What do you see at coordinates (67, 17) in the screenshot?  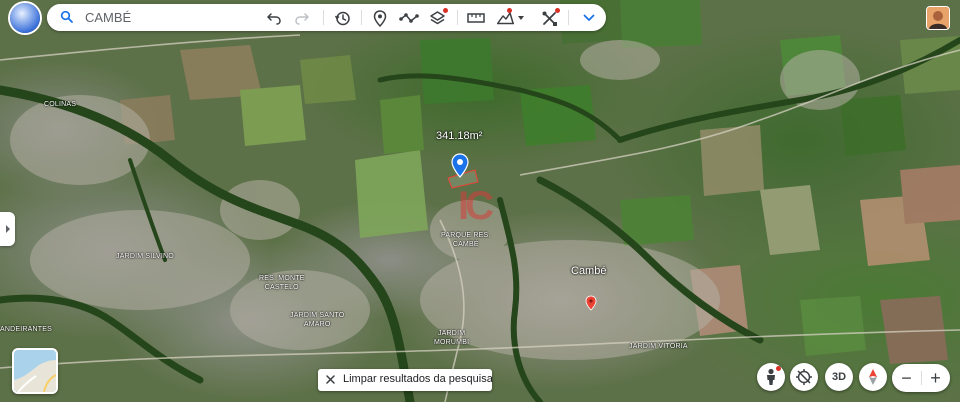 I see `search-icon` at bounding box center [67, 17].